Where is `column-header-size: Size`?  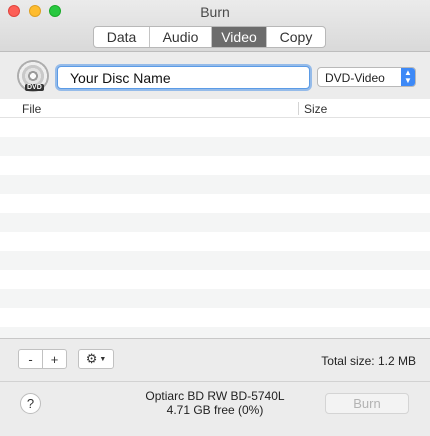
column-header-size: Size is located at coordinates (315, 109).